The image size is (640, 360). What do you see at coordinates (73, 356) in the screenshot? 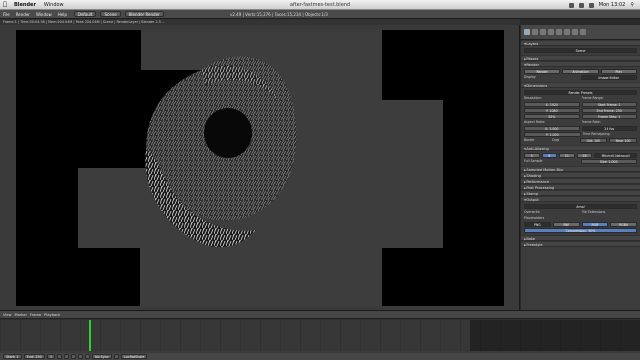
I see `play-icon` at bounding box center [73, 356].